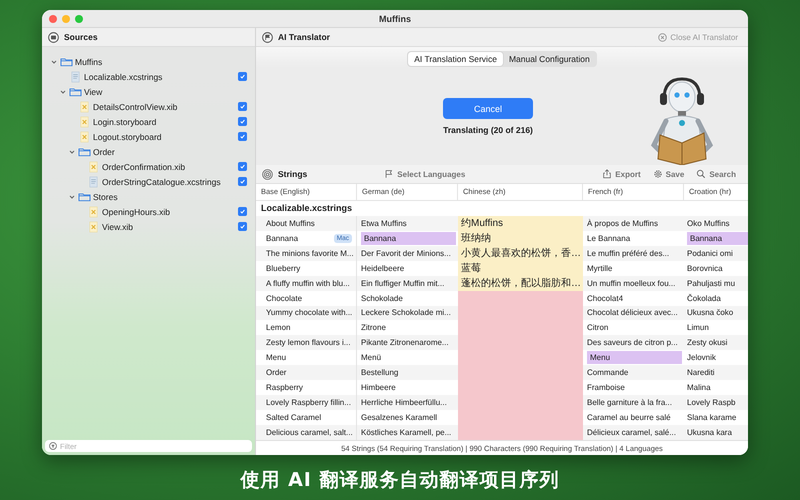 This screenshot has width=800, height=500. I want to click on table-cell: Commande, so click(607, 373).